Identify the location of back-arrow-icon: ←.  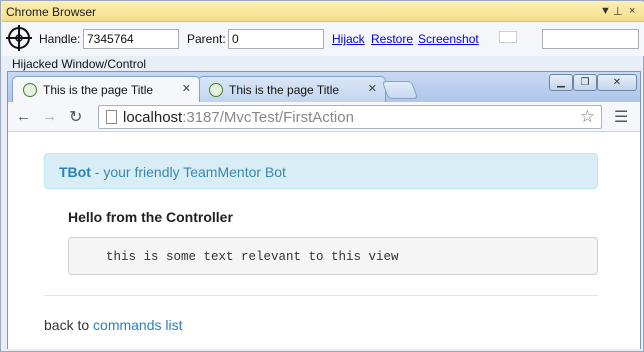
(23, 116).